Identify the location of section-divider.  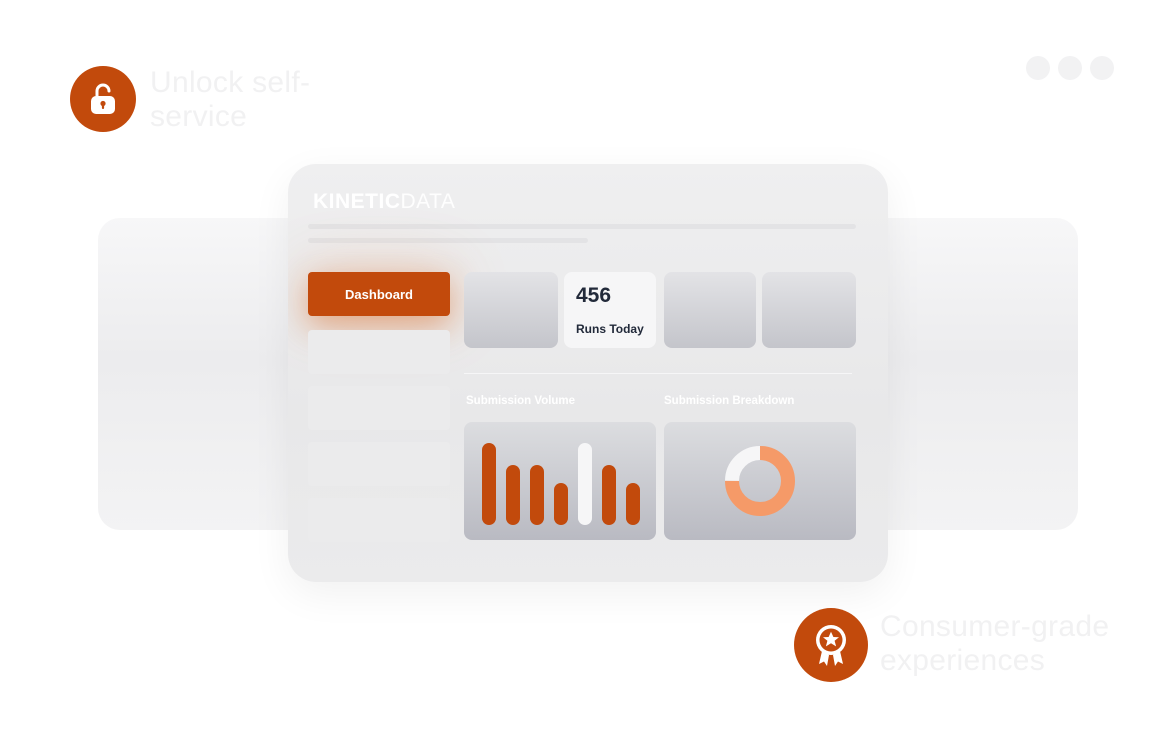
(658, 373).